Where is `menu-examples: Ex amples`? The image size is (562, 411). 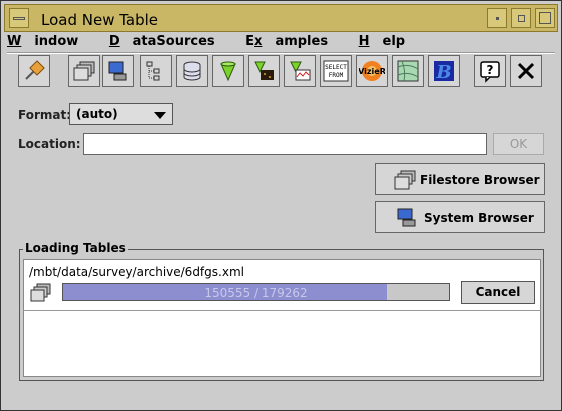
menu-examples: Ex amples is located at coordinates (293, 41).